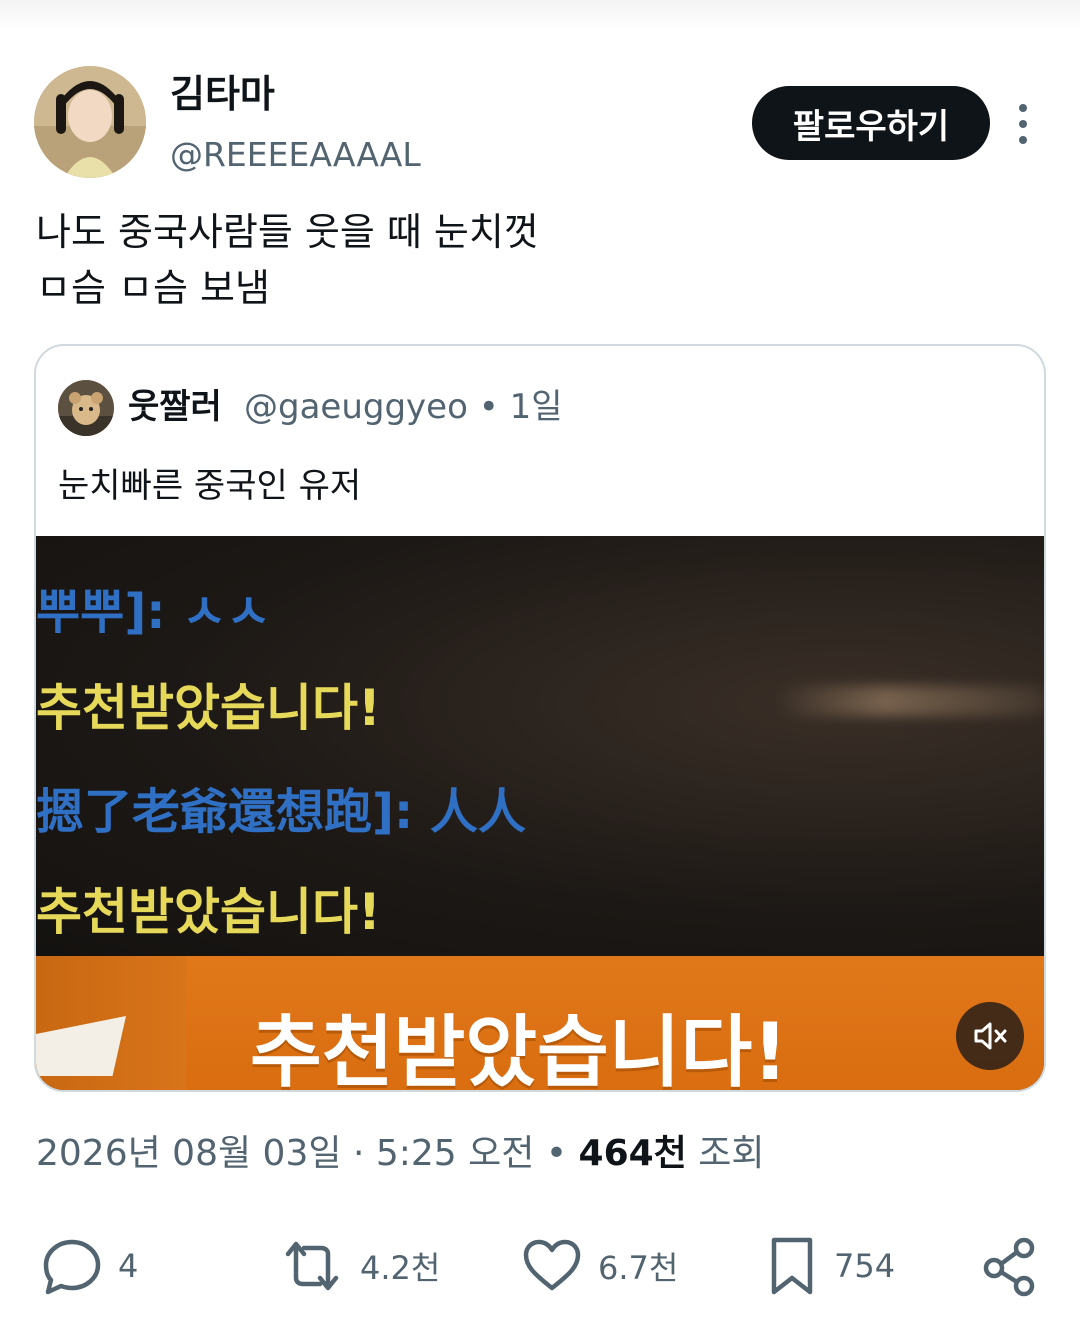  What do you see at coordinates (910, 701) in the screenshot?
I see `video-light-streak` at bounding box center [910, 701].